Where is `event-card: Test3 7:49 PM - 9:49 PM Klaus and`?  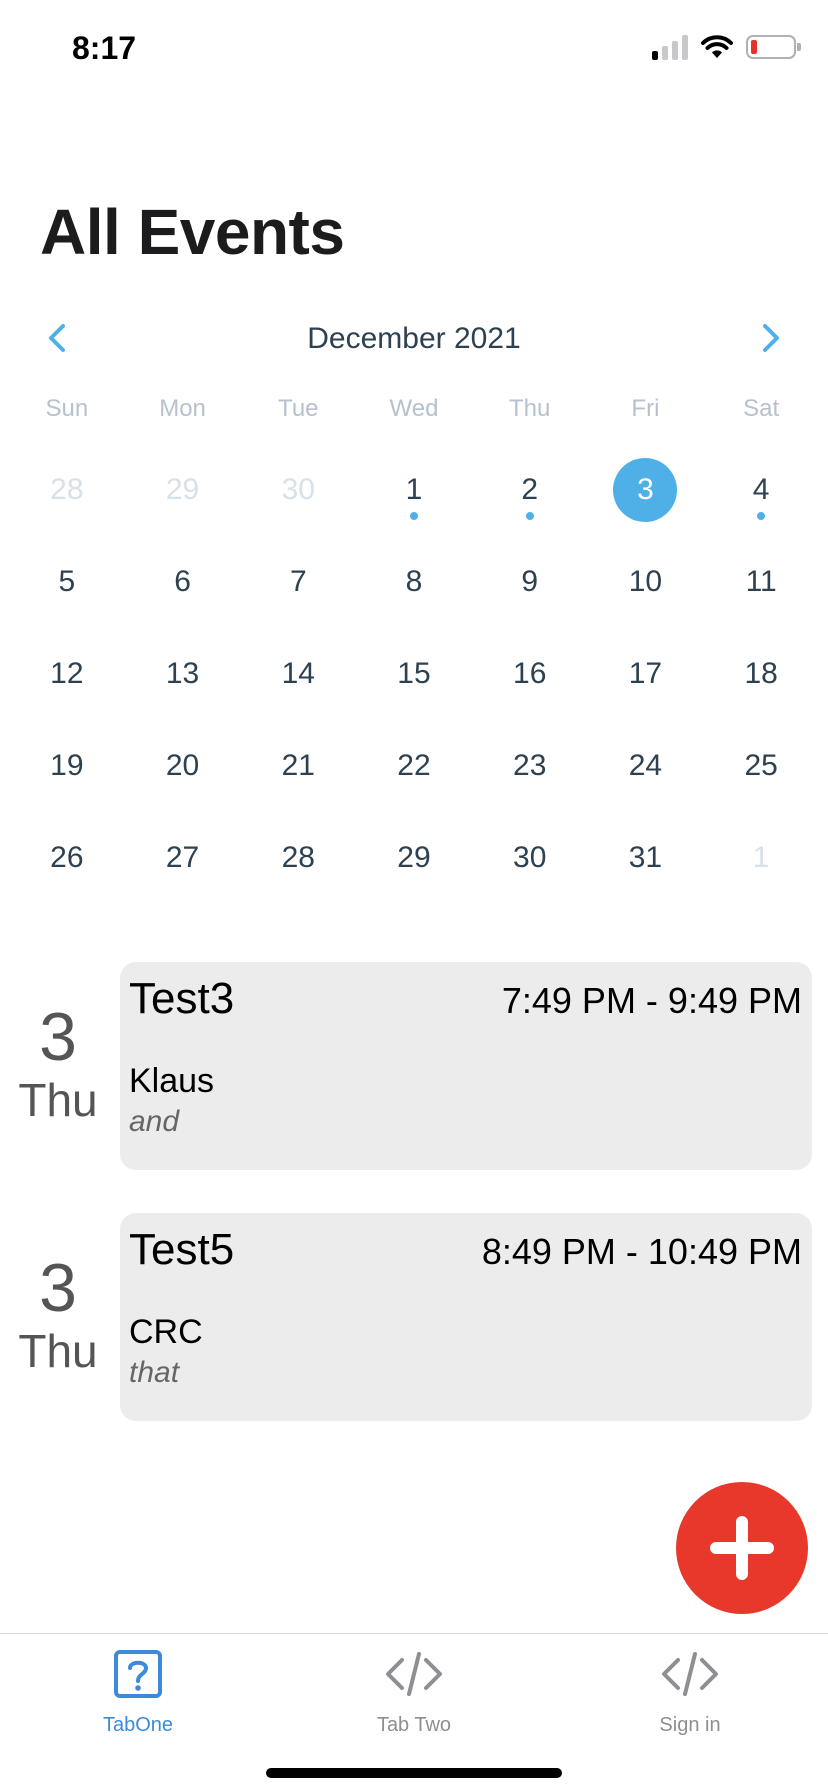
event-card: Test3 7:49 PM - 9:49 PM Klaus and is located at coordinates (466, 1066).